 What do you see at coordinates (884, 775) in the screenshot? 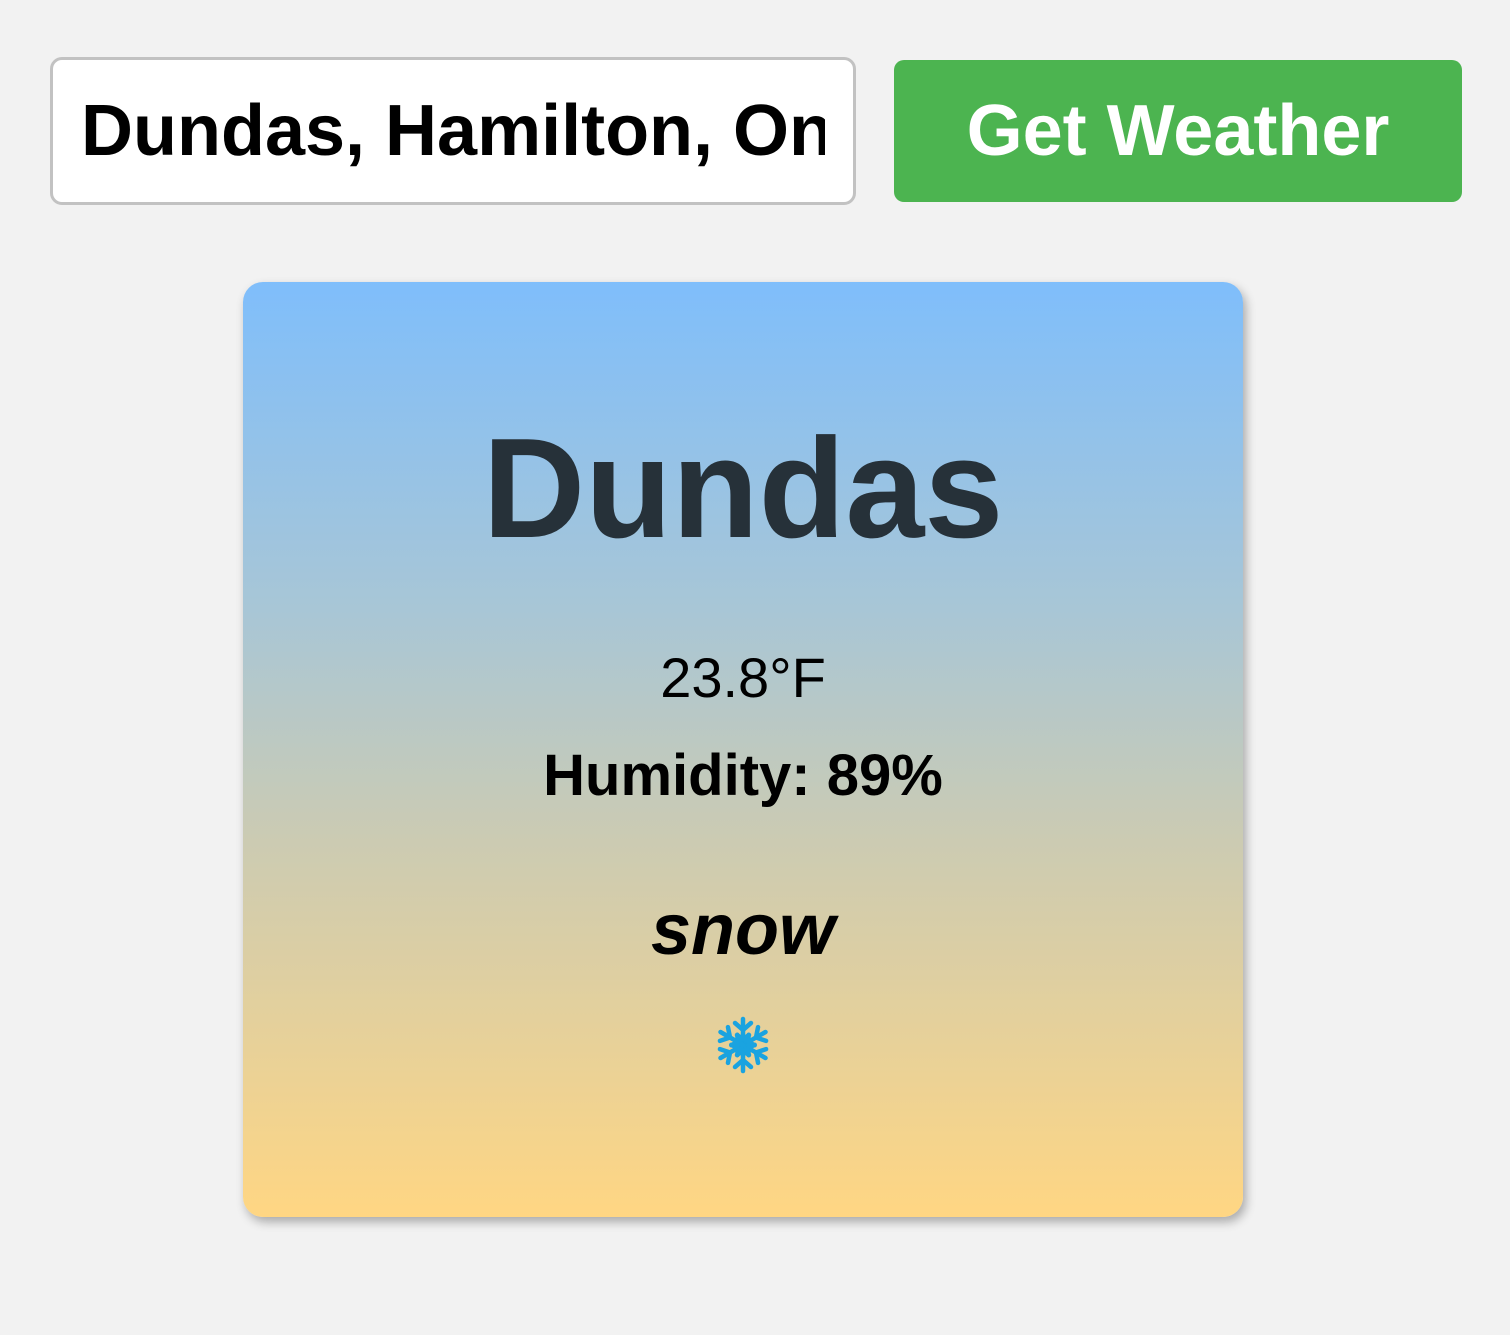
I see `humidity-value: 89%` at bounding box center [884, 775].